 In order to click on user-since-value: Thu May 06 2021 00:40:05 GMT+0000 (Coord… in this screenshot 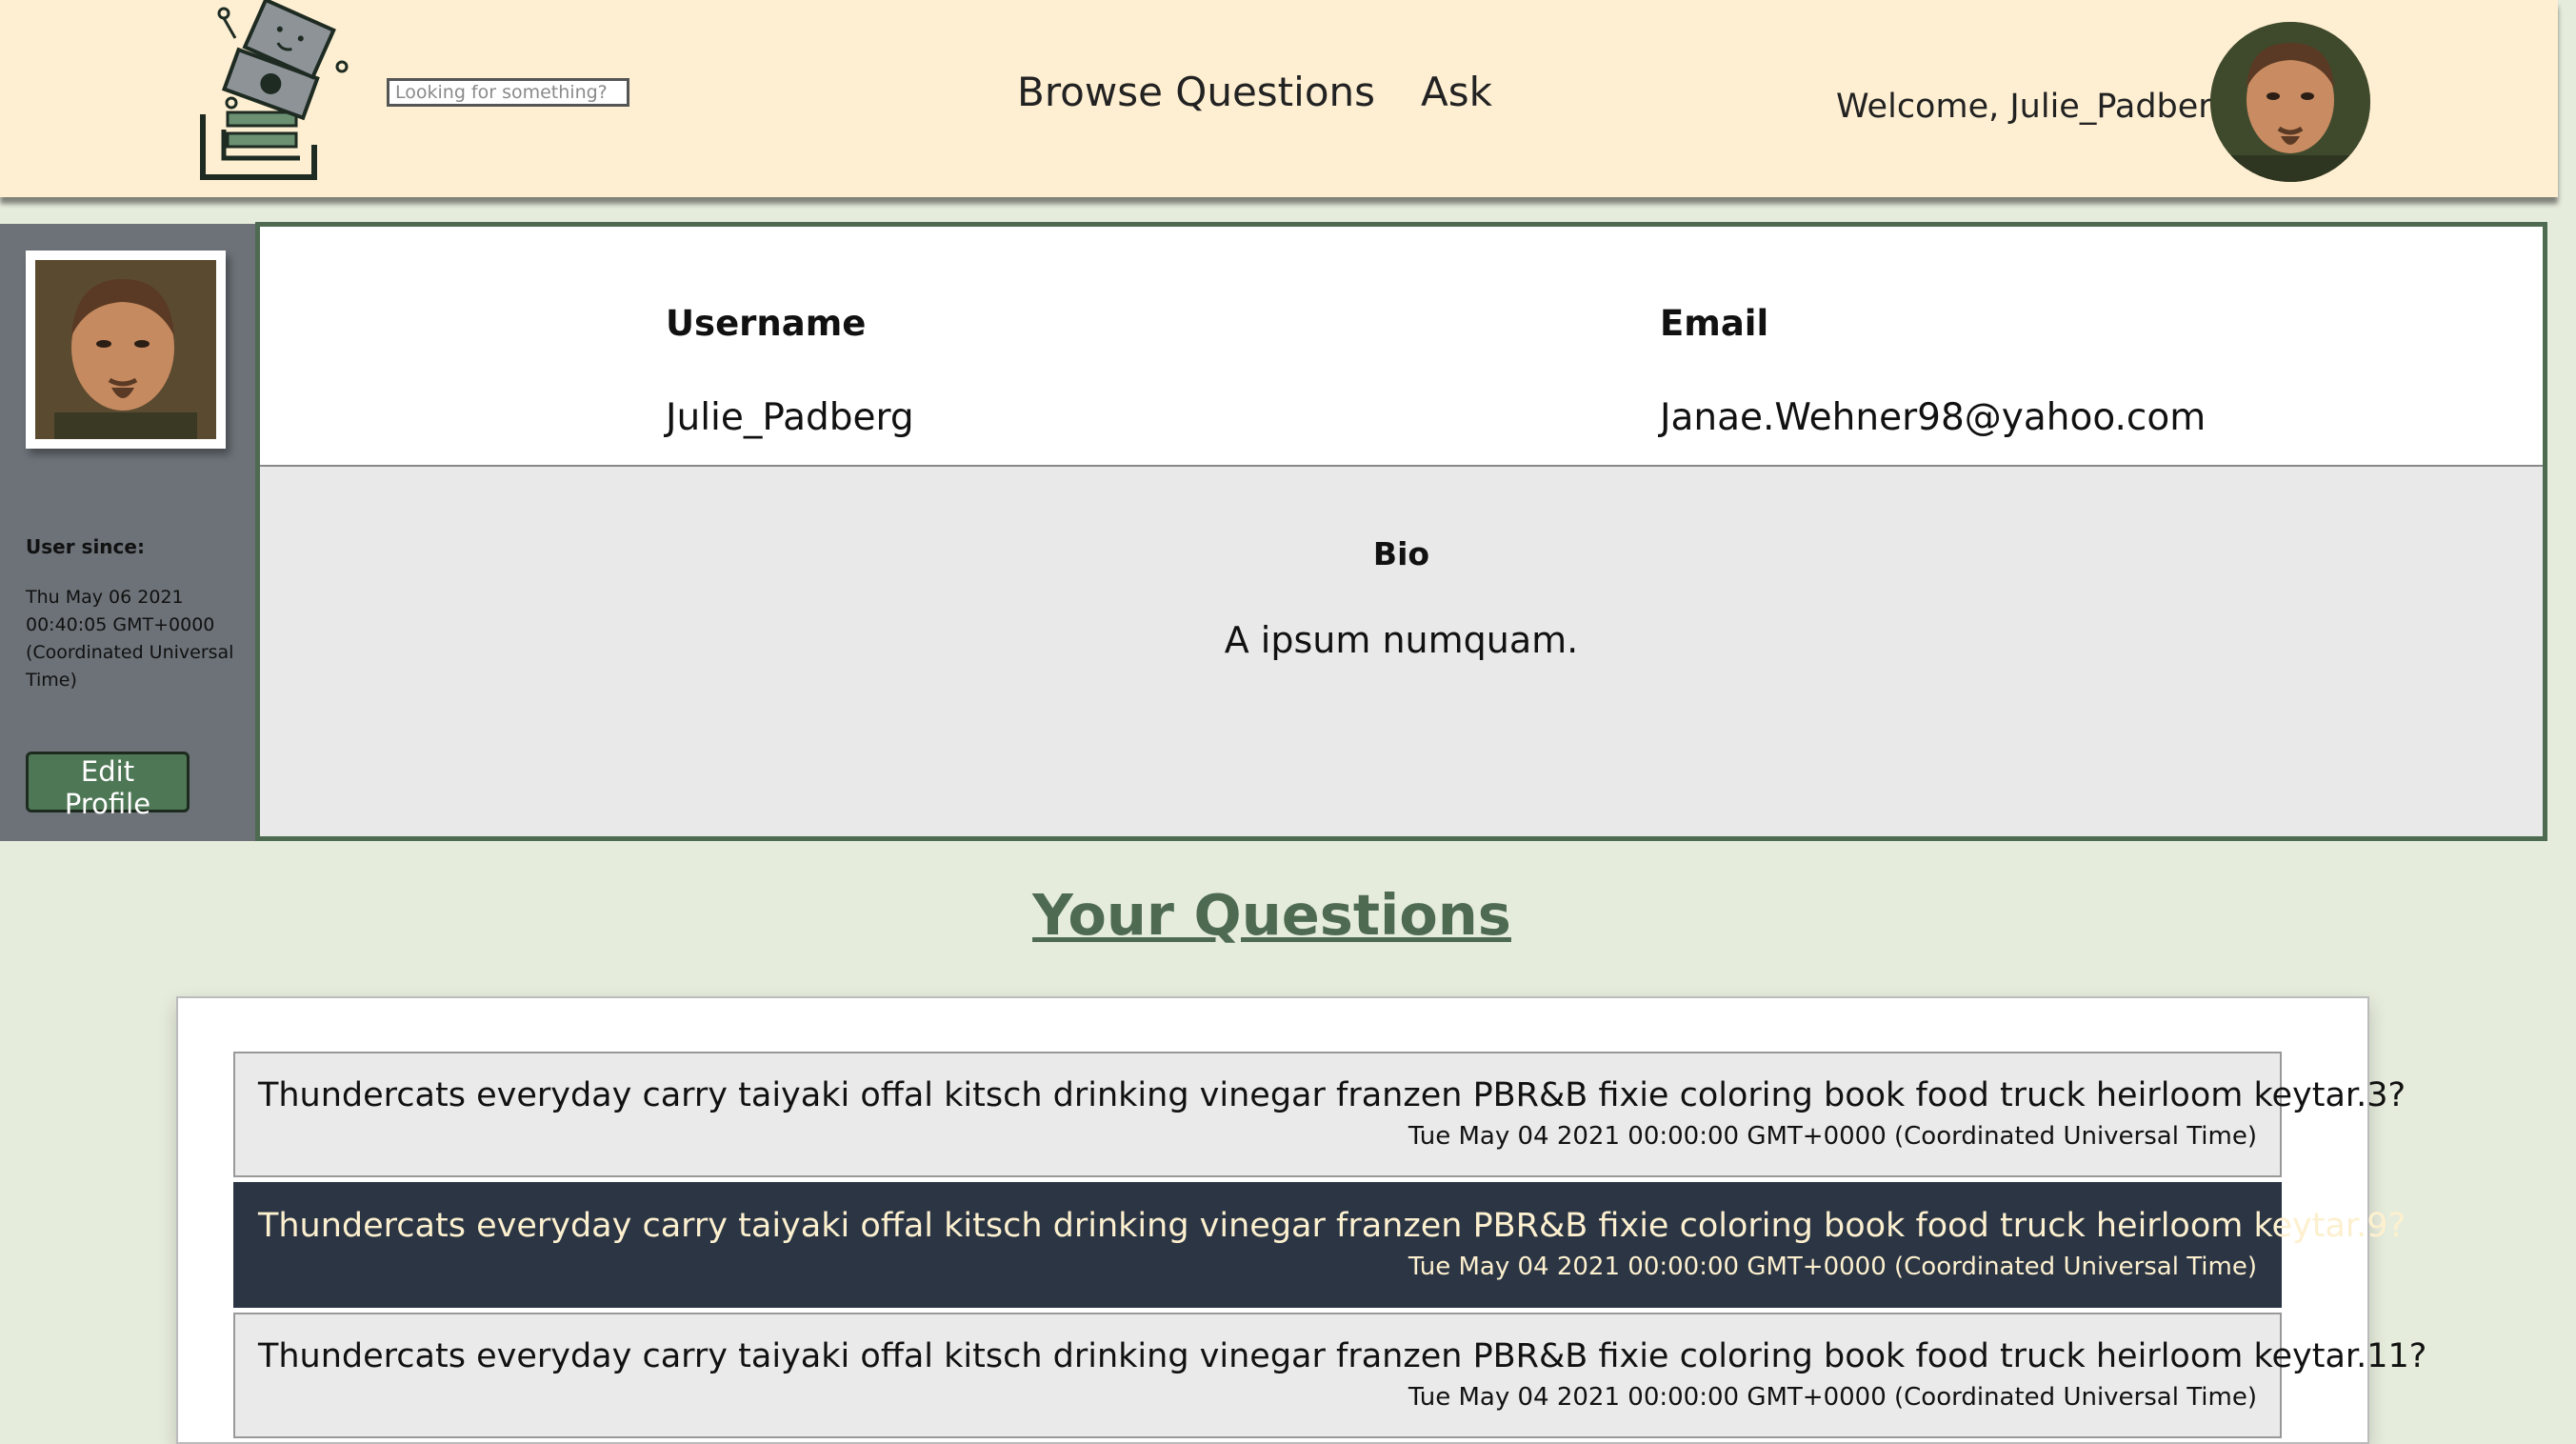, I will do `click(130, 639)`.